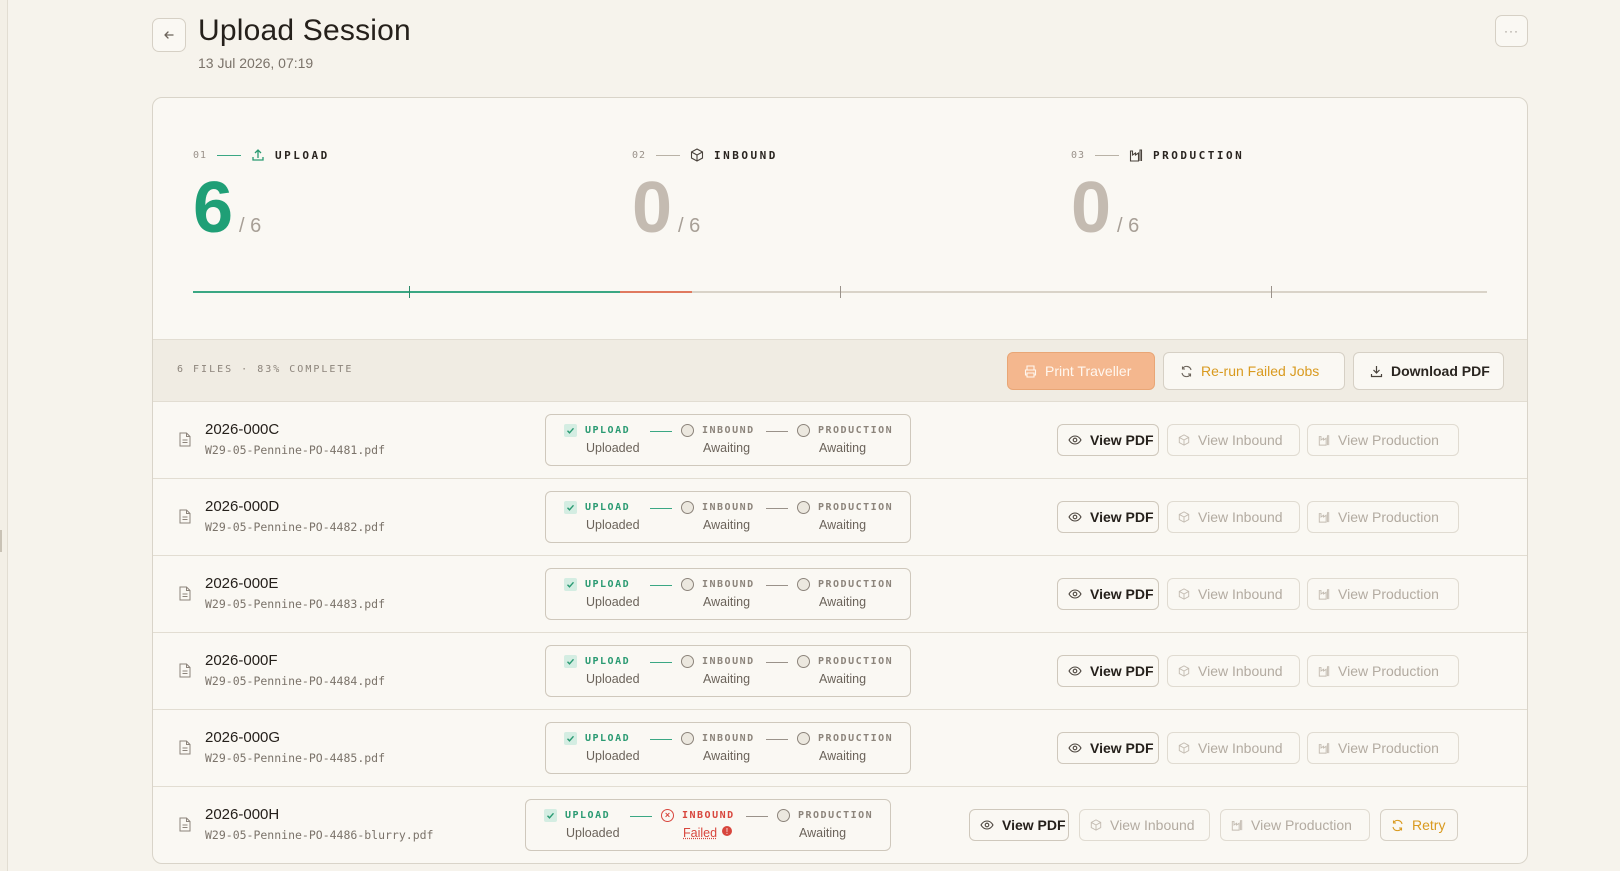  I want to click on step-status: Failed, so click(700, 833).